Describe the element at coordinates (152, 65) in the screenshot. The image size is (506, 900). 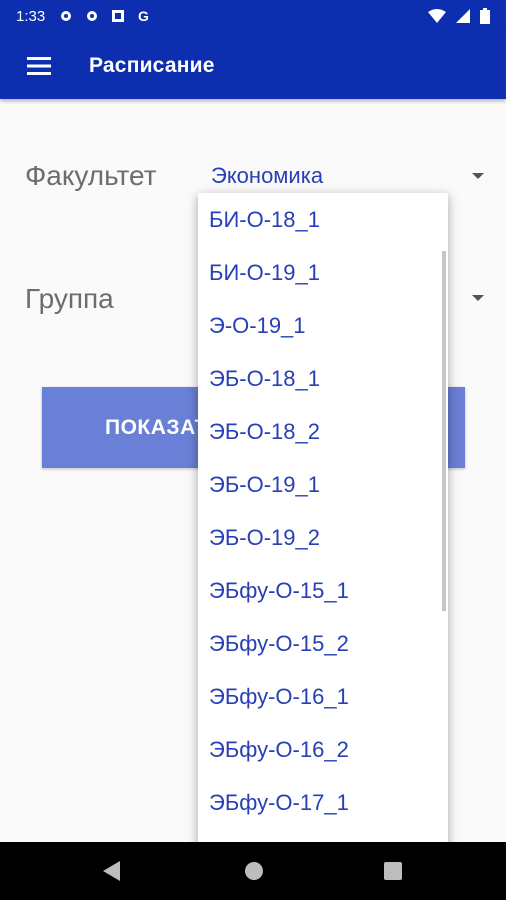
I see `page-title: Расписание` at that location.